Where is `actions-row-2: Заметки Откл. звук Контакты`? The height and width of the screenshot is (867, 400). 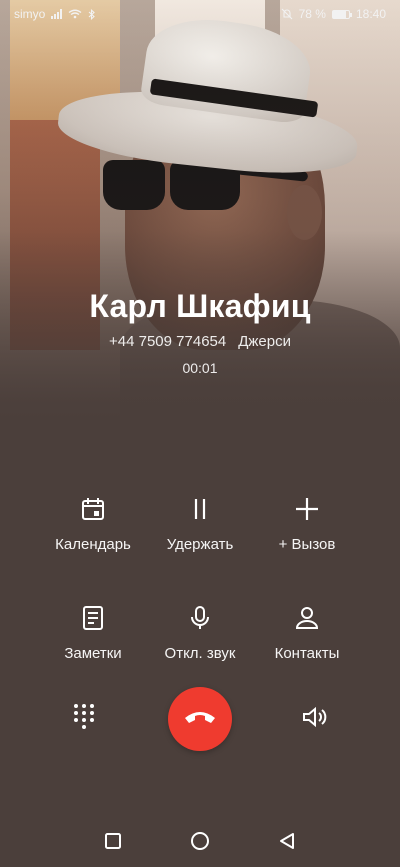 actions-row-2: Заметки Откл. звук Контакты is located at coordinates (200, 631).